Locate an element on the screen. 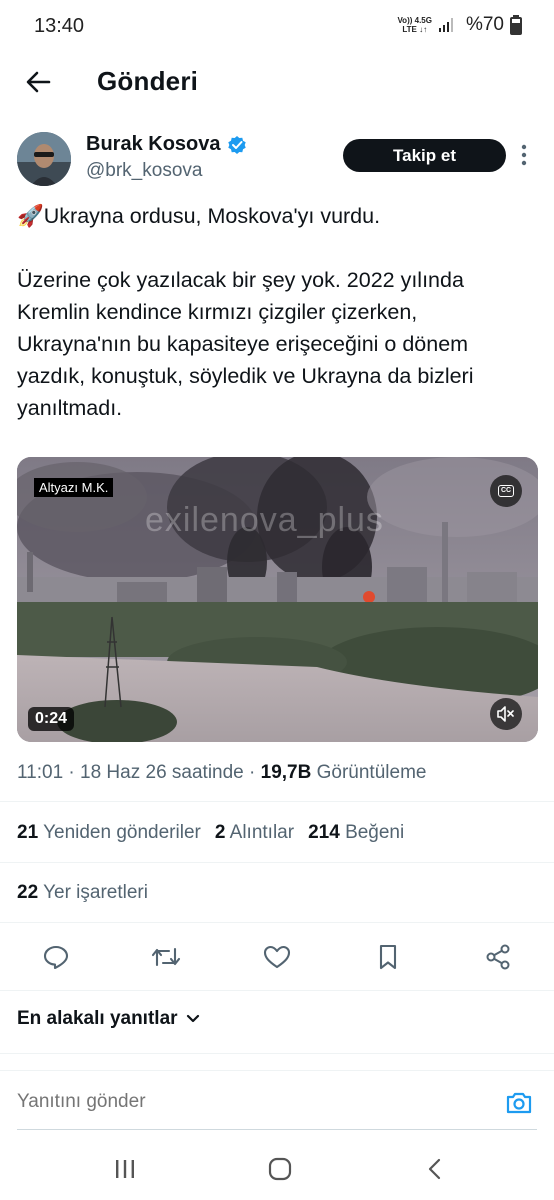  more-options-button is located at coordinates (524, 155).